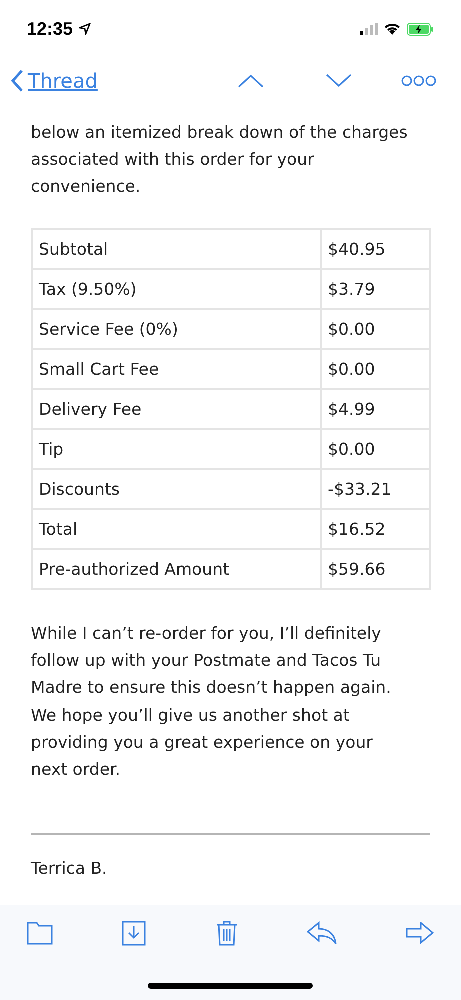 The height and width of the screenshot is (1000, 461). I want to click on table-cell: $3.79, so click(375, 289).